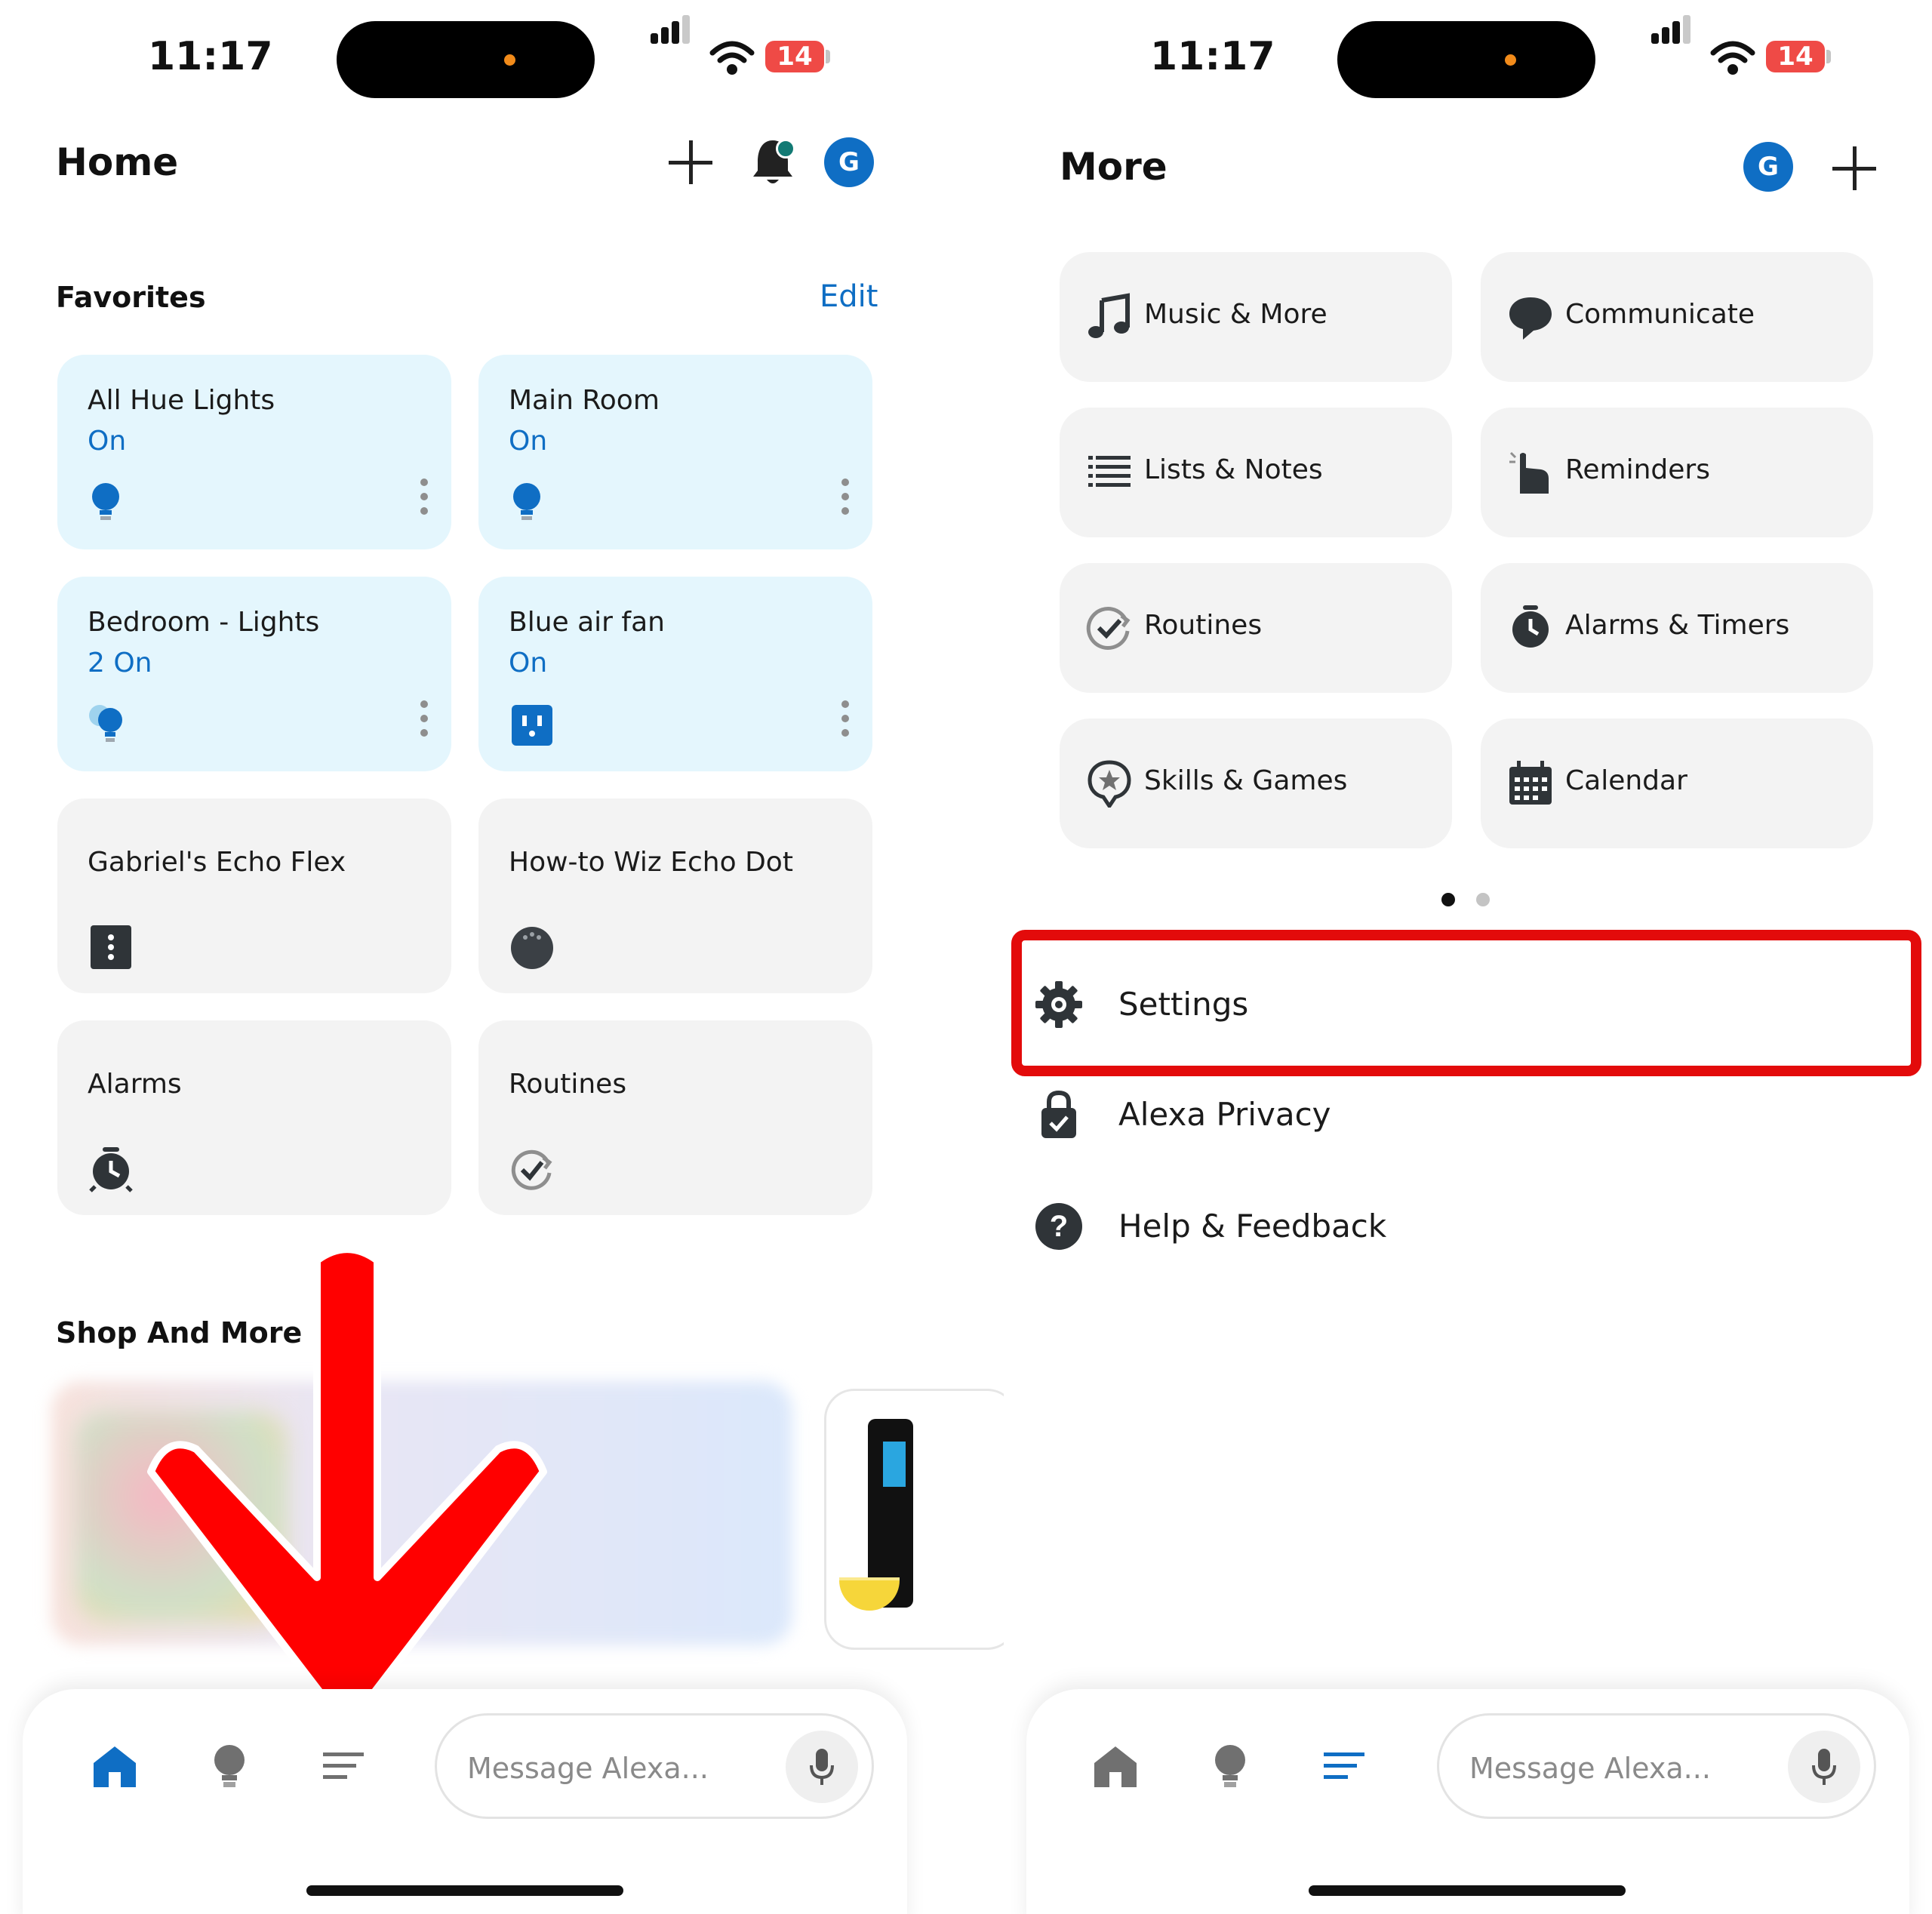 This screenshot has height=1914, width=1932. What do you see at coordinates (651, 862) in the screenshot?
I see `tile-name: How-to Wiz Echo Dot` at bounding box center [651, 862].